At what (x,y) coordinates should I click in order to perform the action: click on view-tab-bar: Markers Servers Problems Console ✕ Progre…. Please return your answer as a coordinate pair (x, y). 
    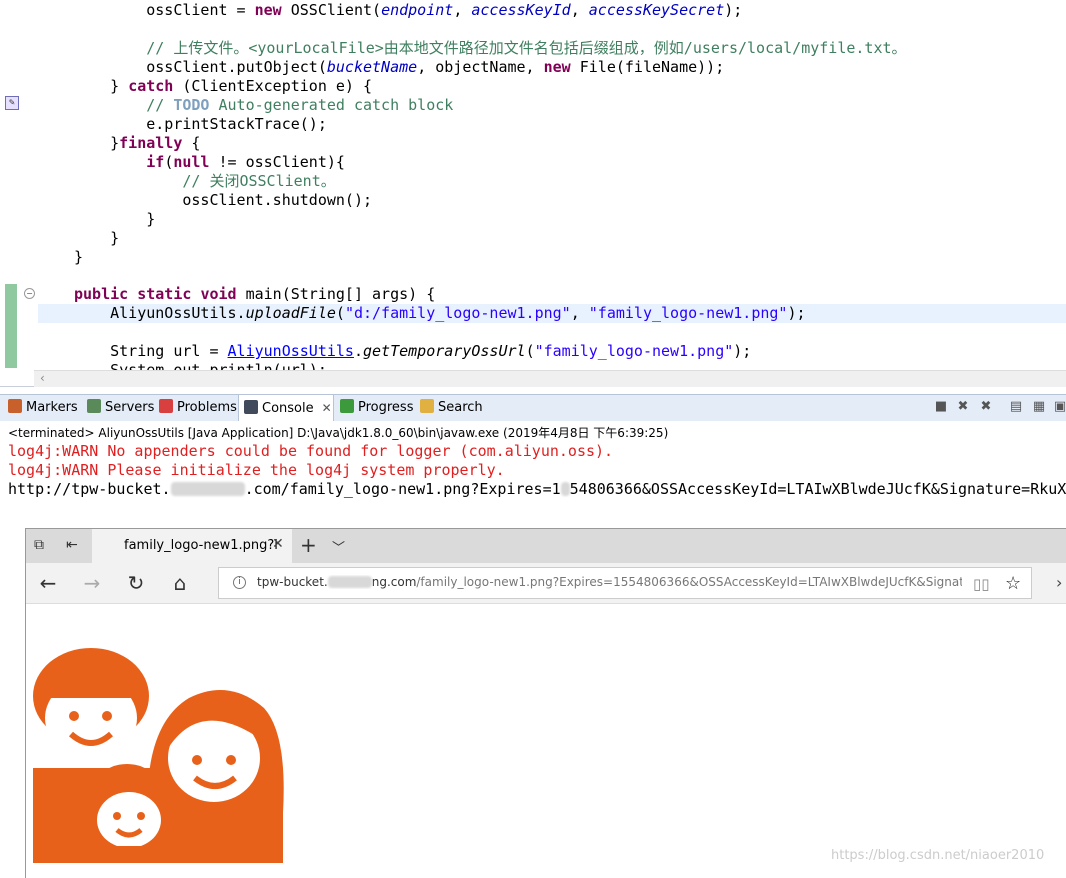
    Looking at the image, I should click on (533, 408).